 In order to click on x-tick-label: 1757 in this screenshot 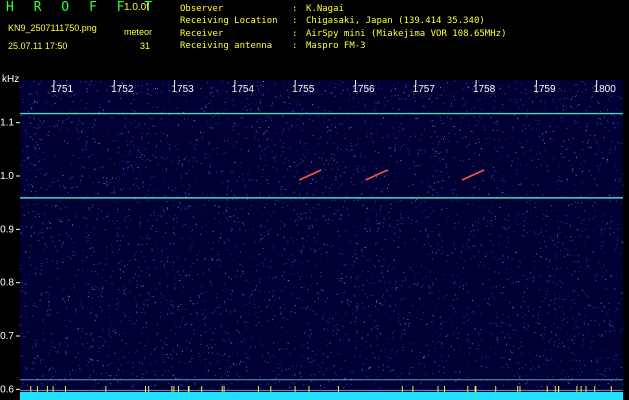, I will do `click(424, 89)`.